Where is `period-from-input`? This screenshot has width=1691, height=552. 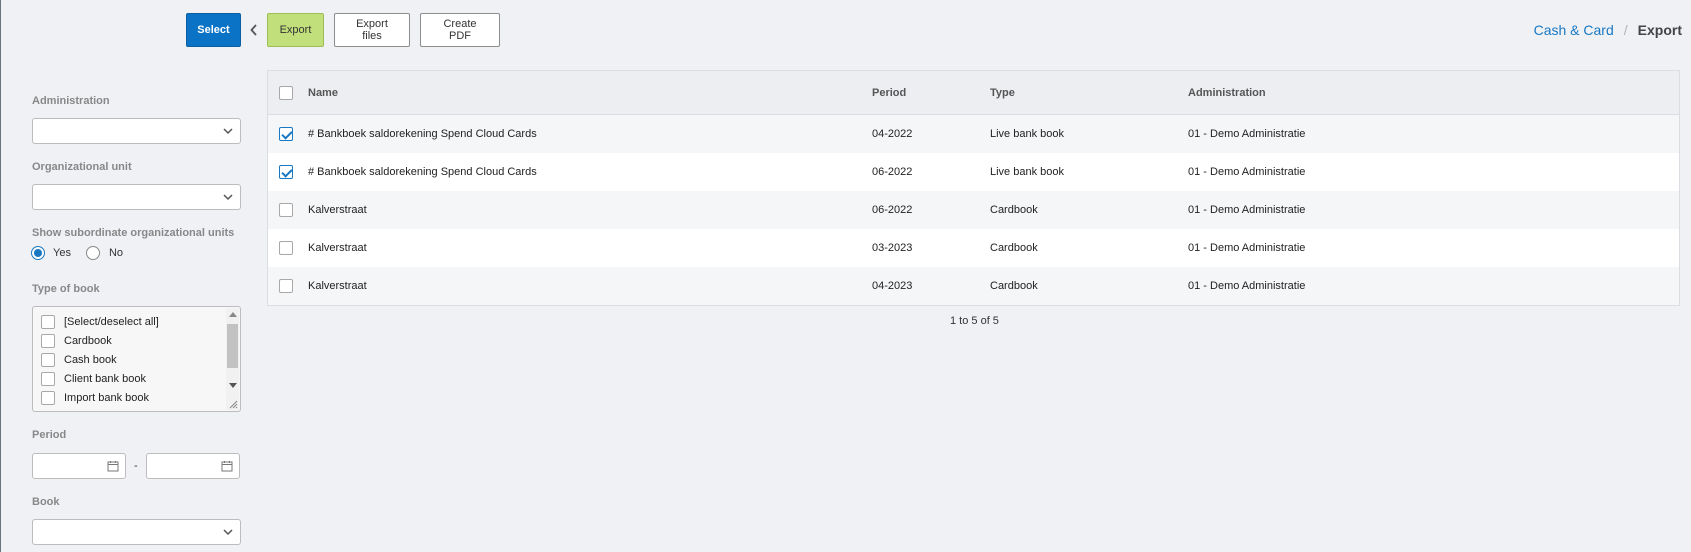
period-from-input is located at coordinates (79, 466).